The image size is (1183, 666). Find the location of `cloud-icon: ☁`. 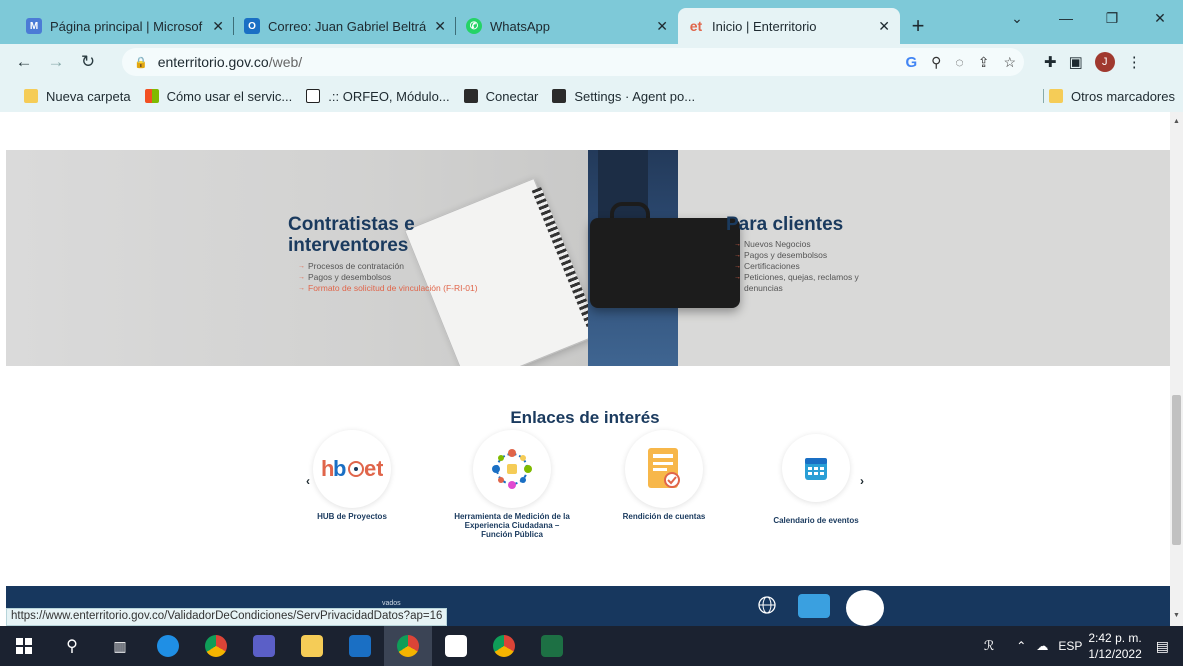

cloud-icon: ☁ is located at coordinates (1042, 646).